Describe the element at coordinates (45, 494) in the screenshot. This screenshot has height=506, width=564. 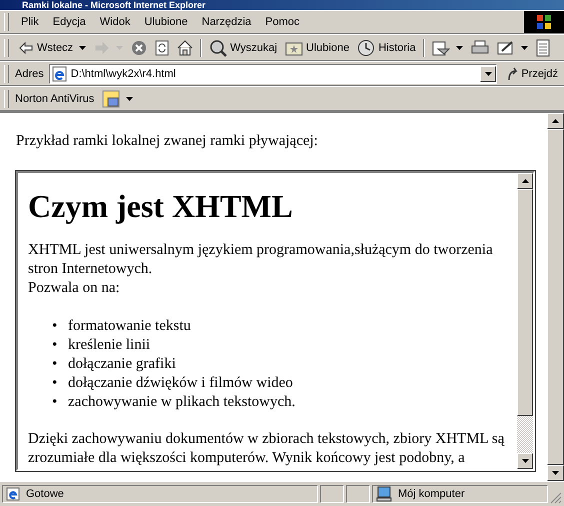
I see `status-text: Gotowe` at that location.